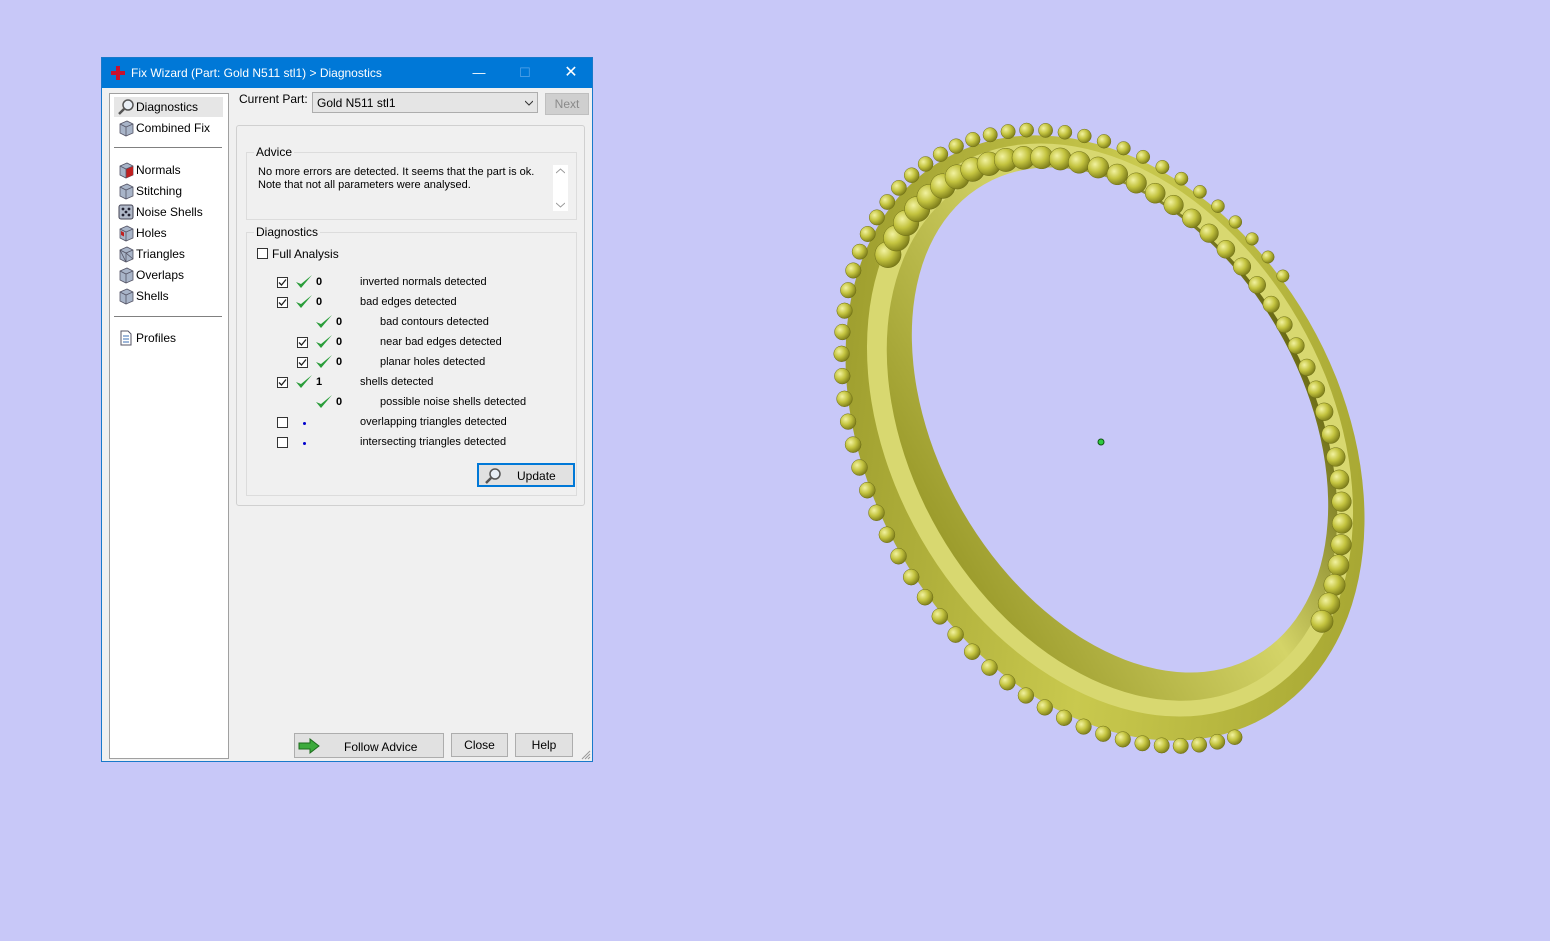 The width and height of the screenshot is (1550, 941). Describe the element at coordinates (168, 254) in the screenshot. I see `sidebar-item-triangles: Triangles` at that location.